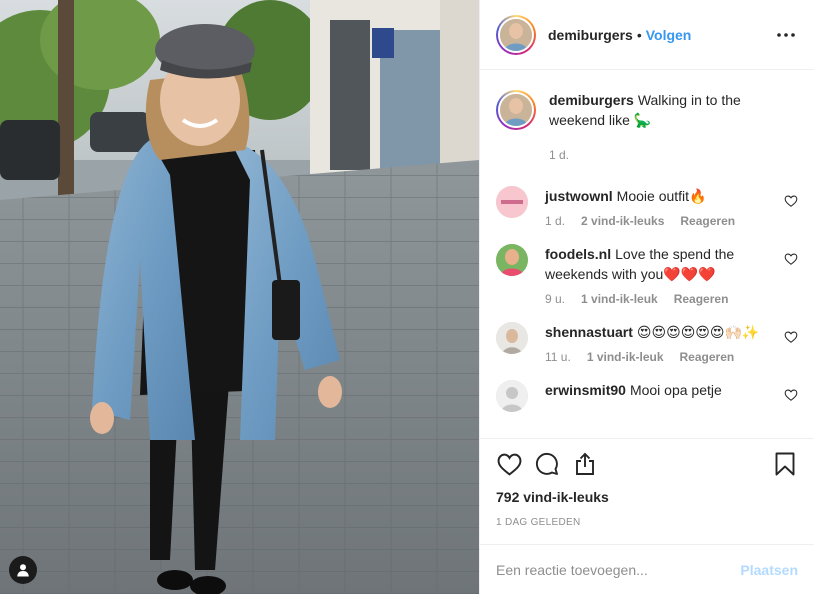 The image size is (814, 594). I want to click on comment-age: 11 u., so click(558, 357).